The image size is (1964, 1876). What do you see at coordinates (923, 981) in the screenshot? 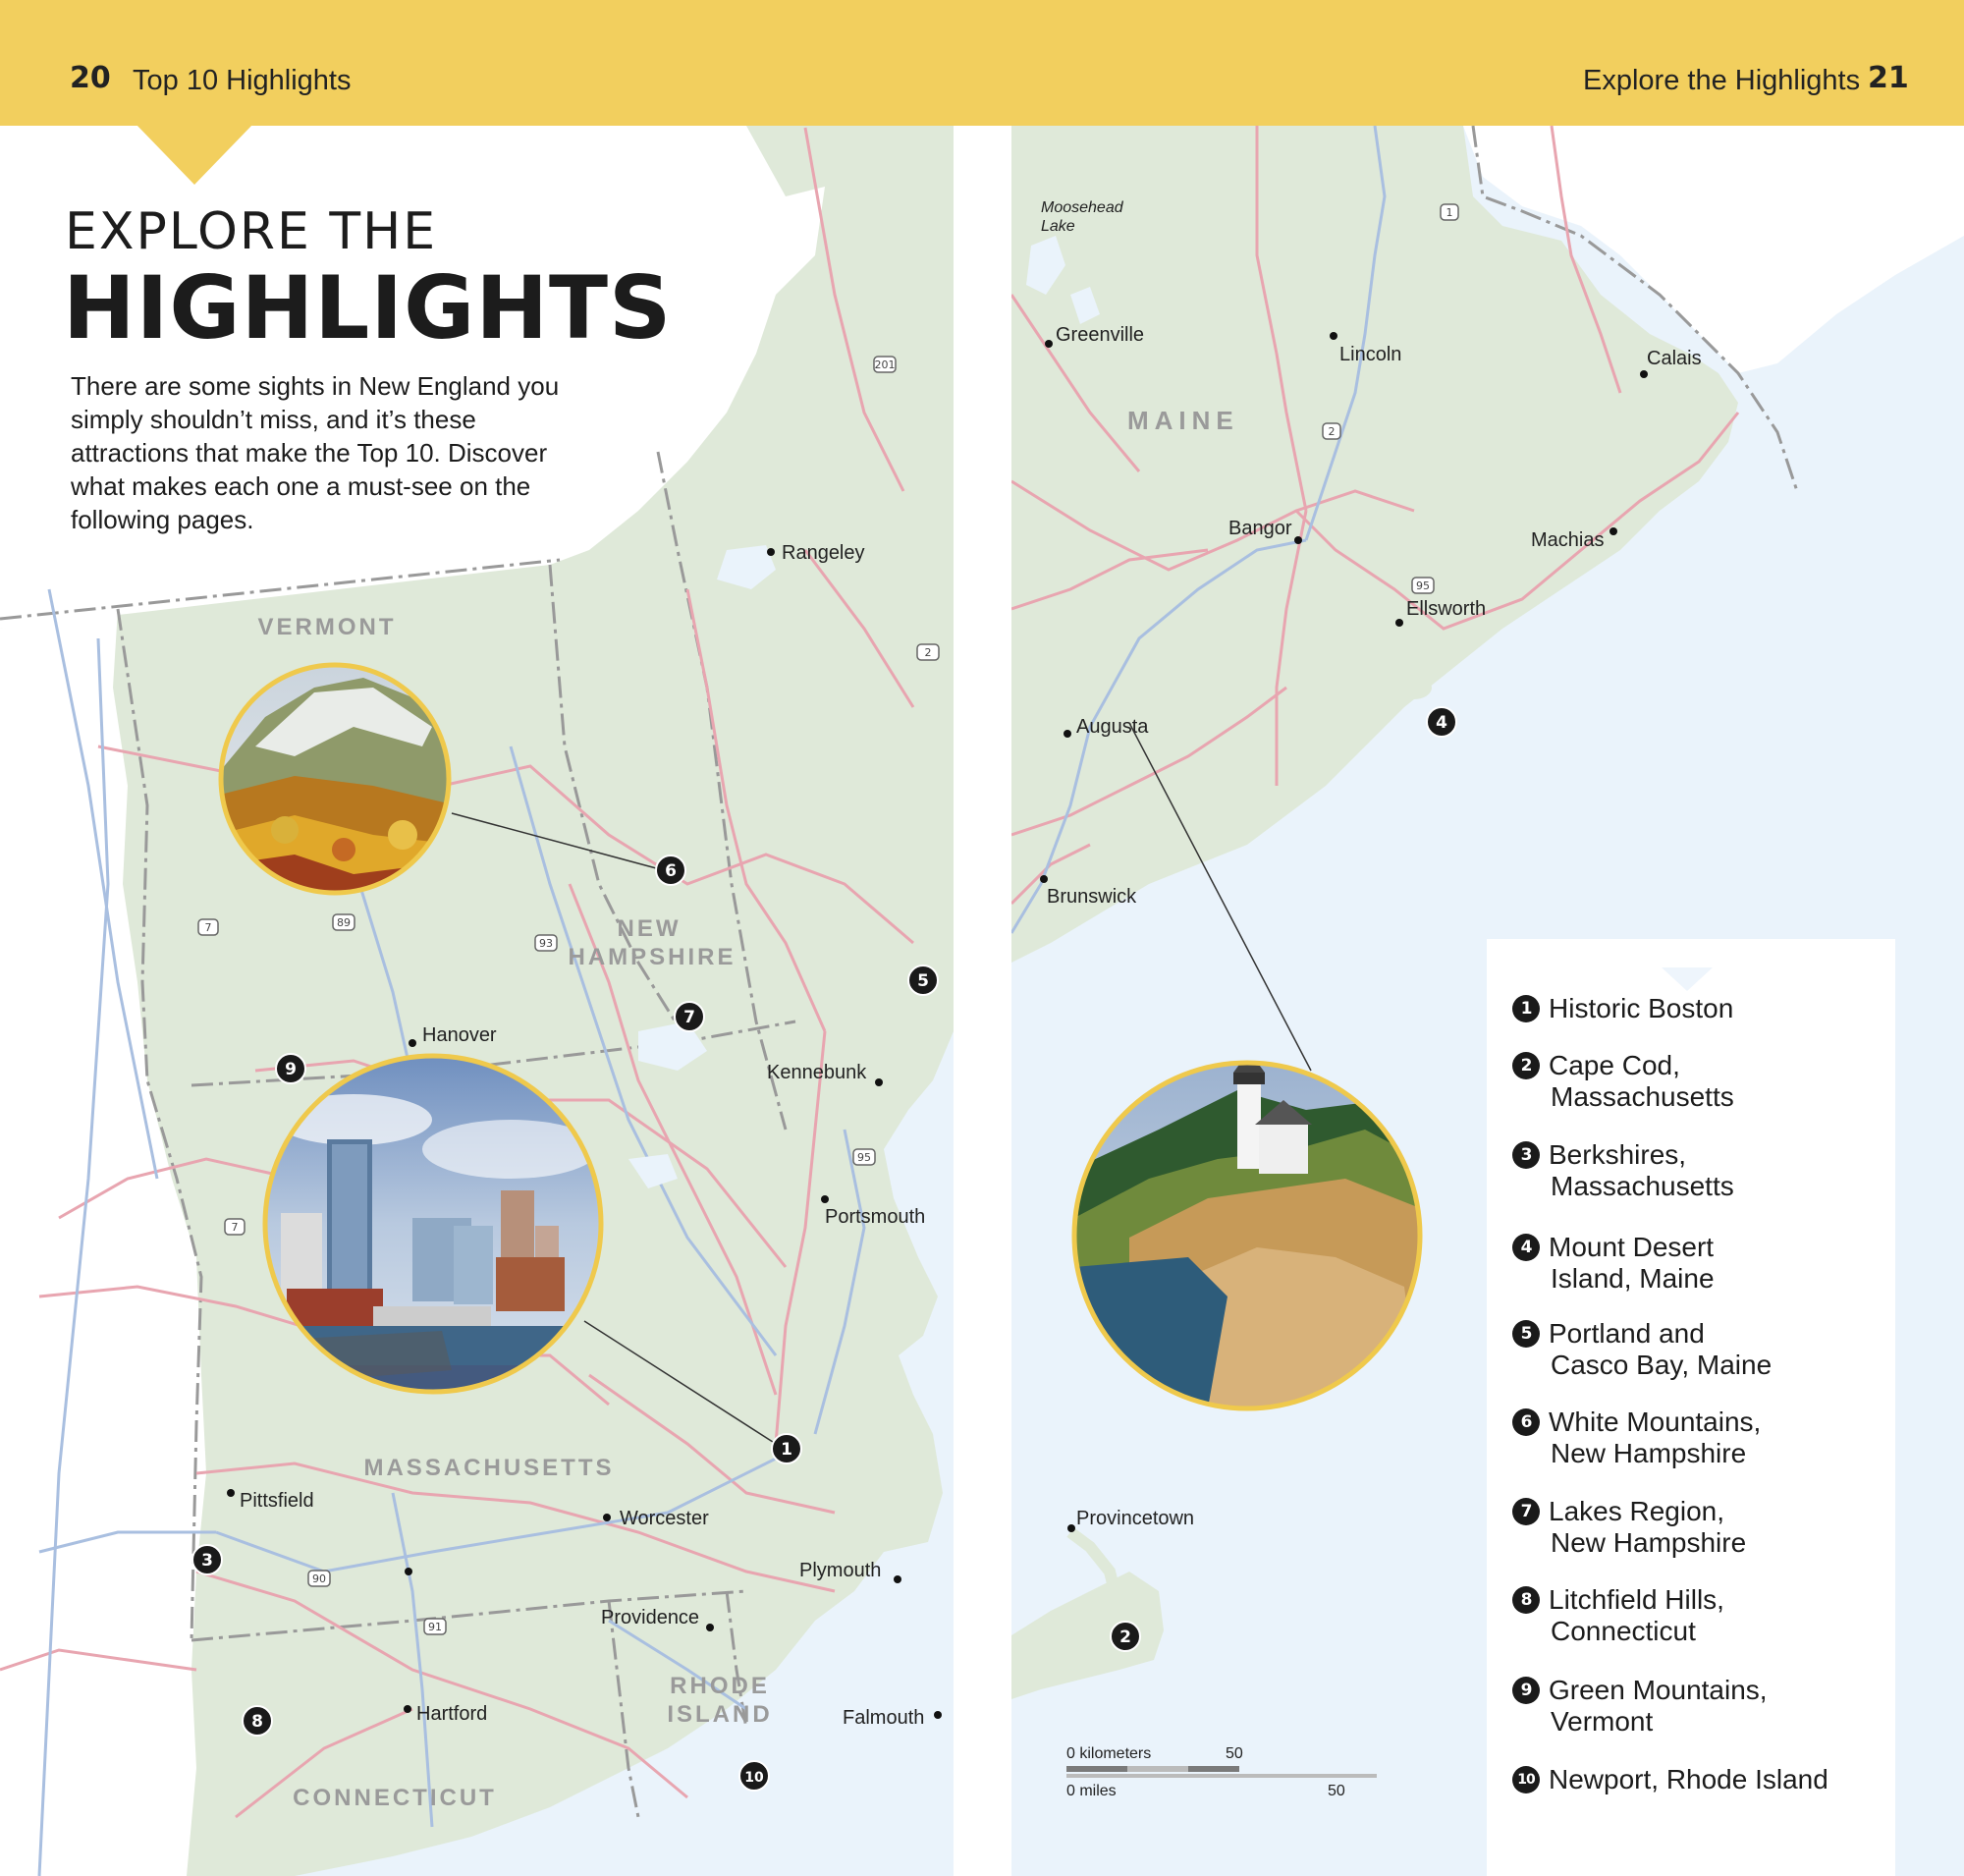
I see `marker-5-label: 5` at bounding box center [923, 981].